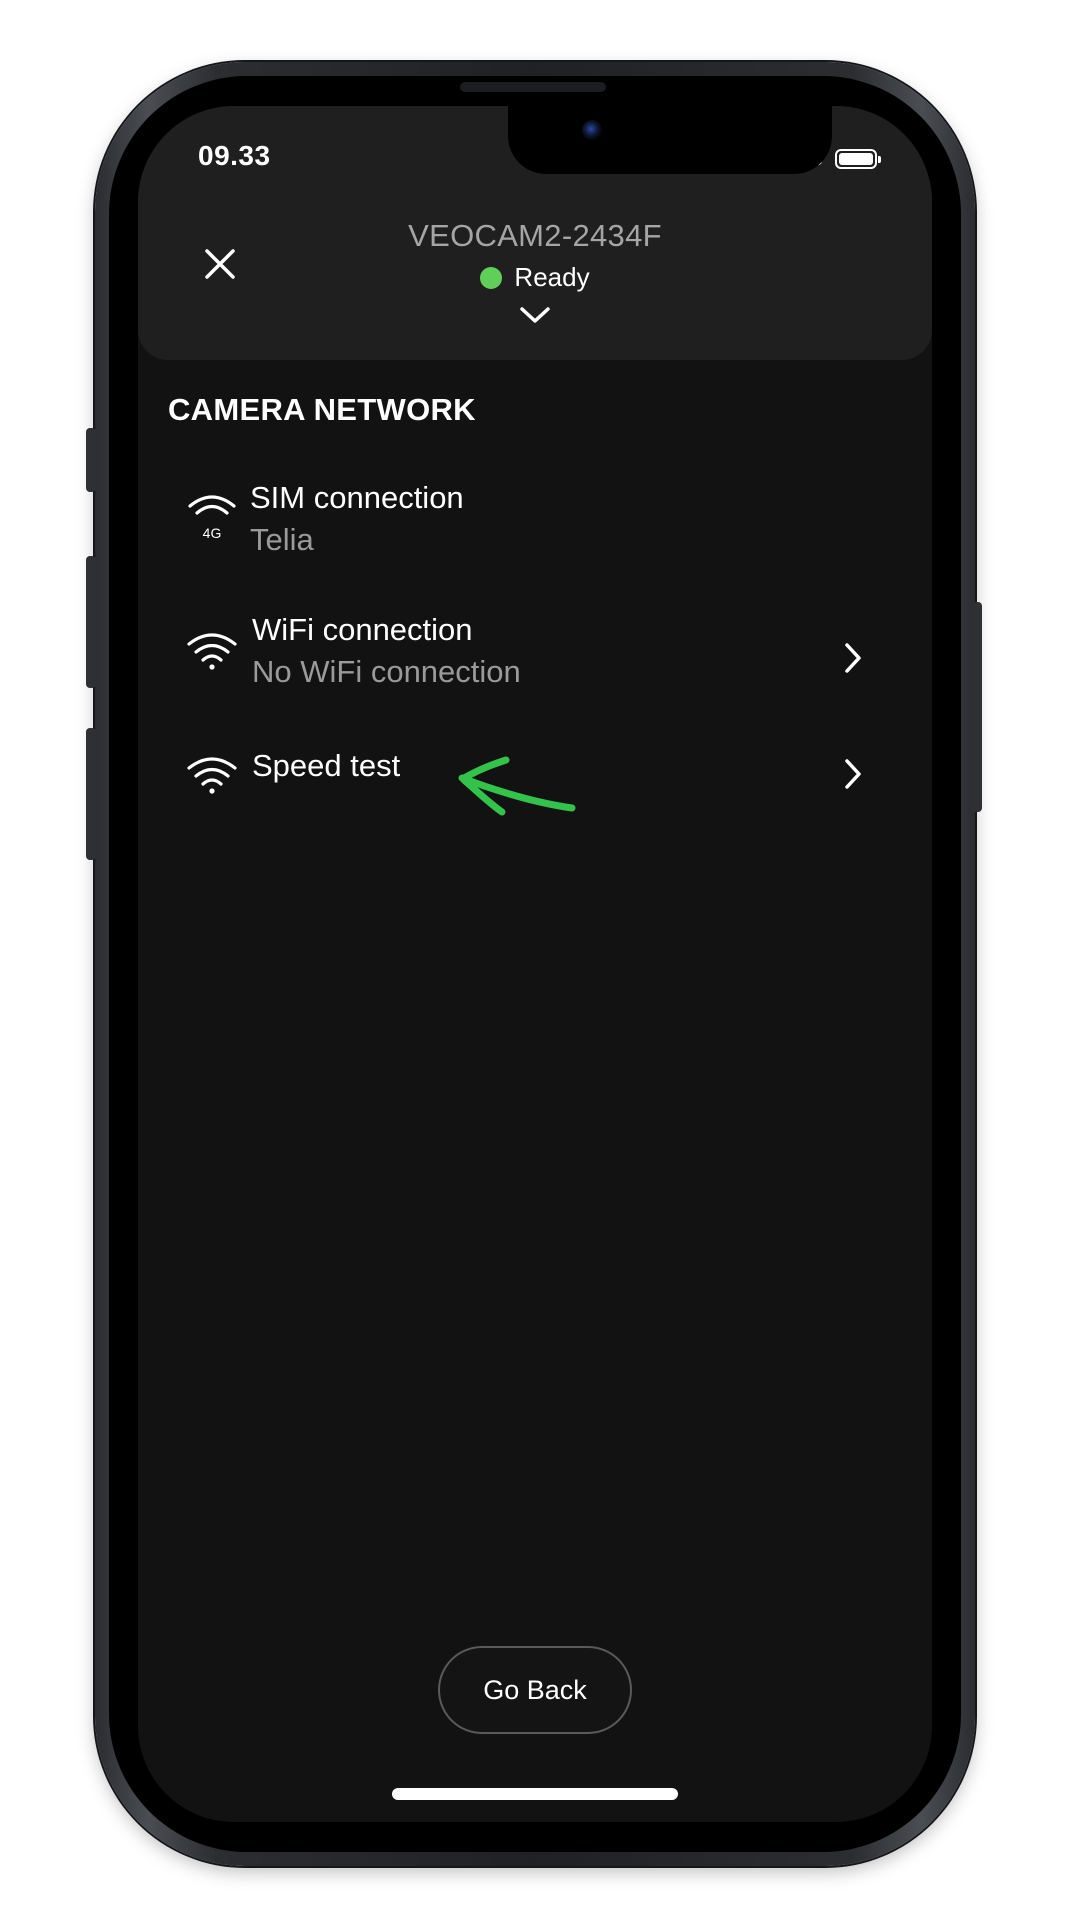 This screenshot has height=1920, width=1080. What do you see at coordinates (386, 671) in the screenshot?
I see `wifi-connection-subtitle: No WiFi connection` at bounding box center [386, 671].